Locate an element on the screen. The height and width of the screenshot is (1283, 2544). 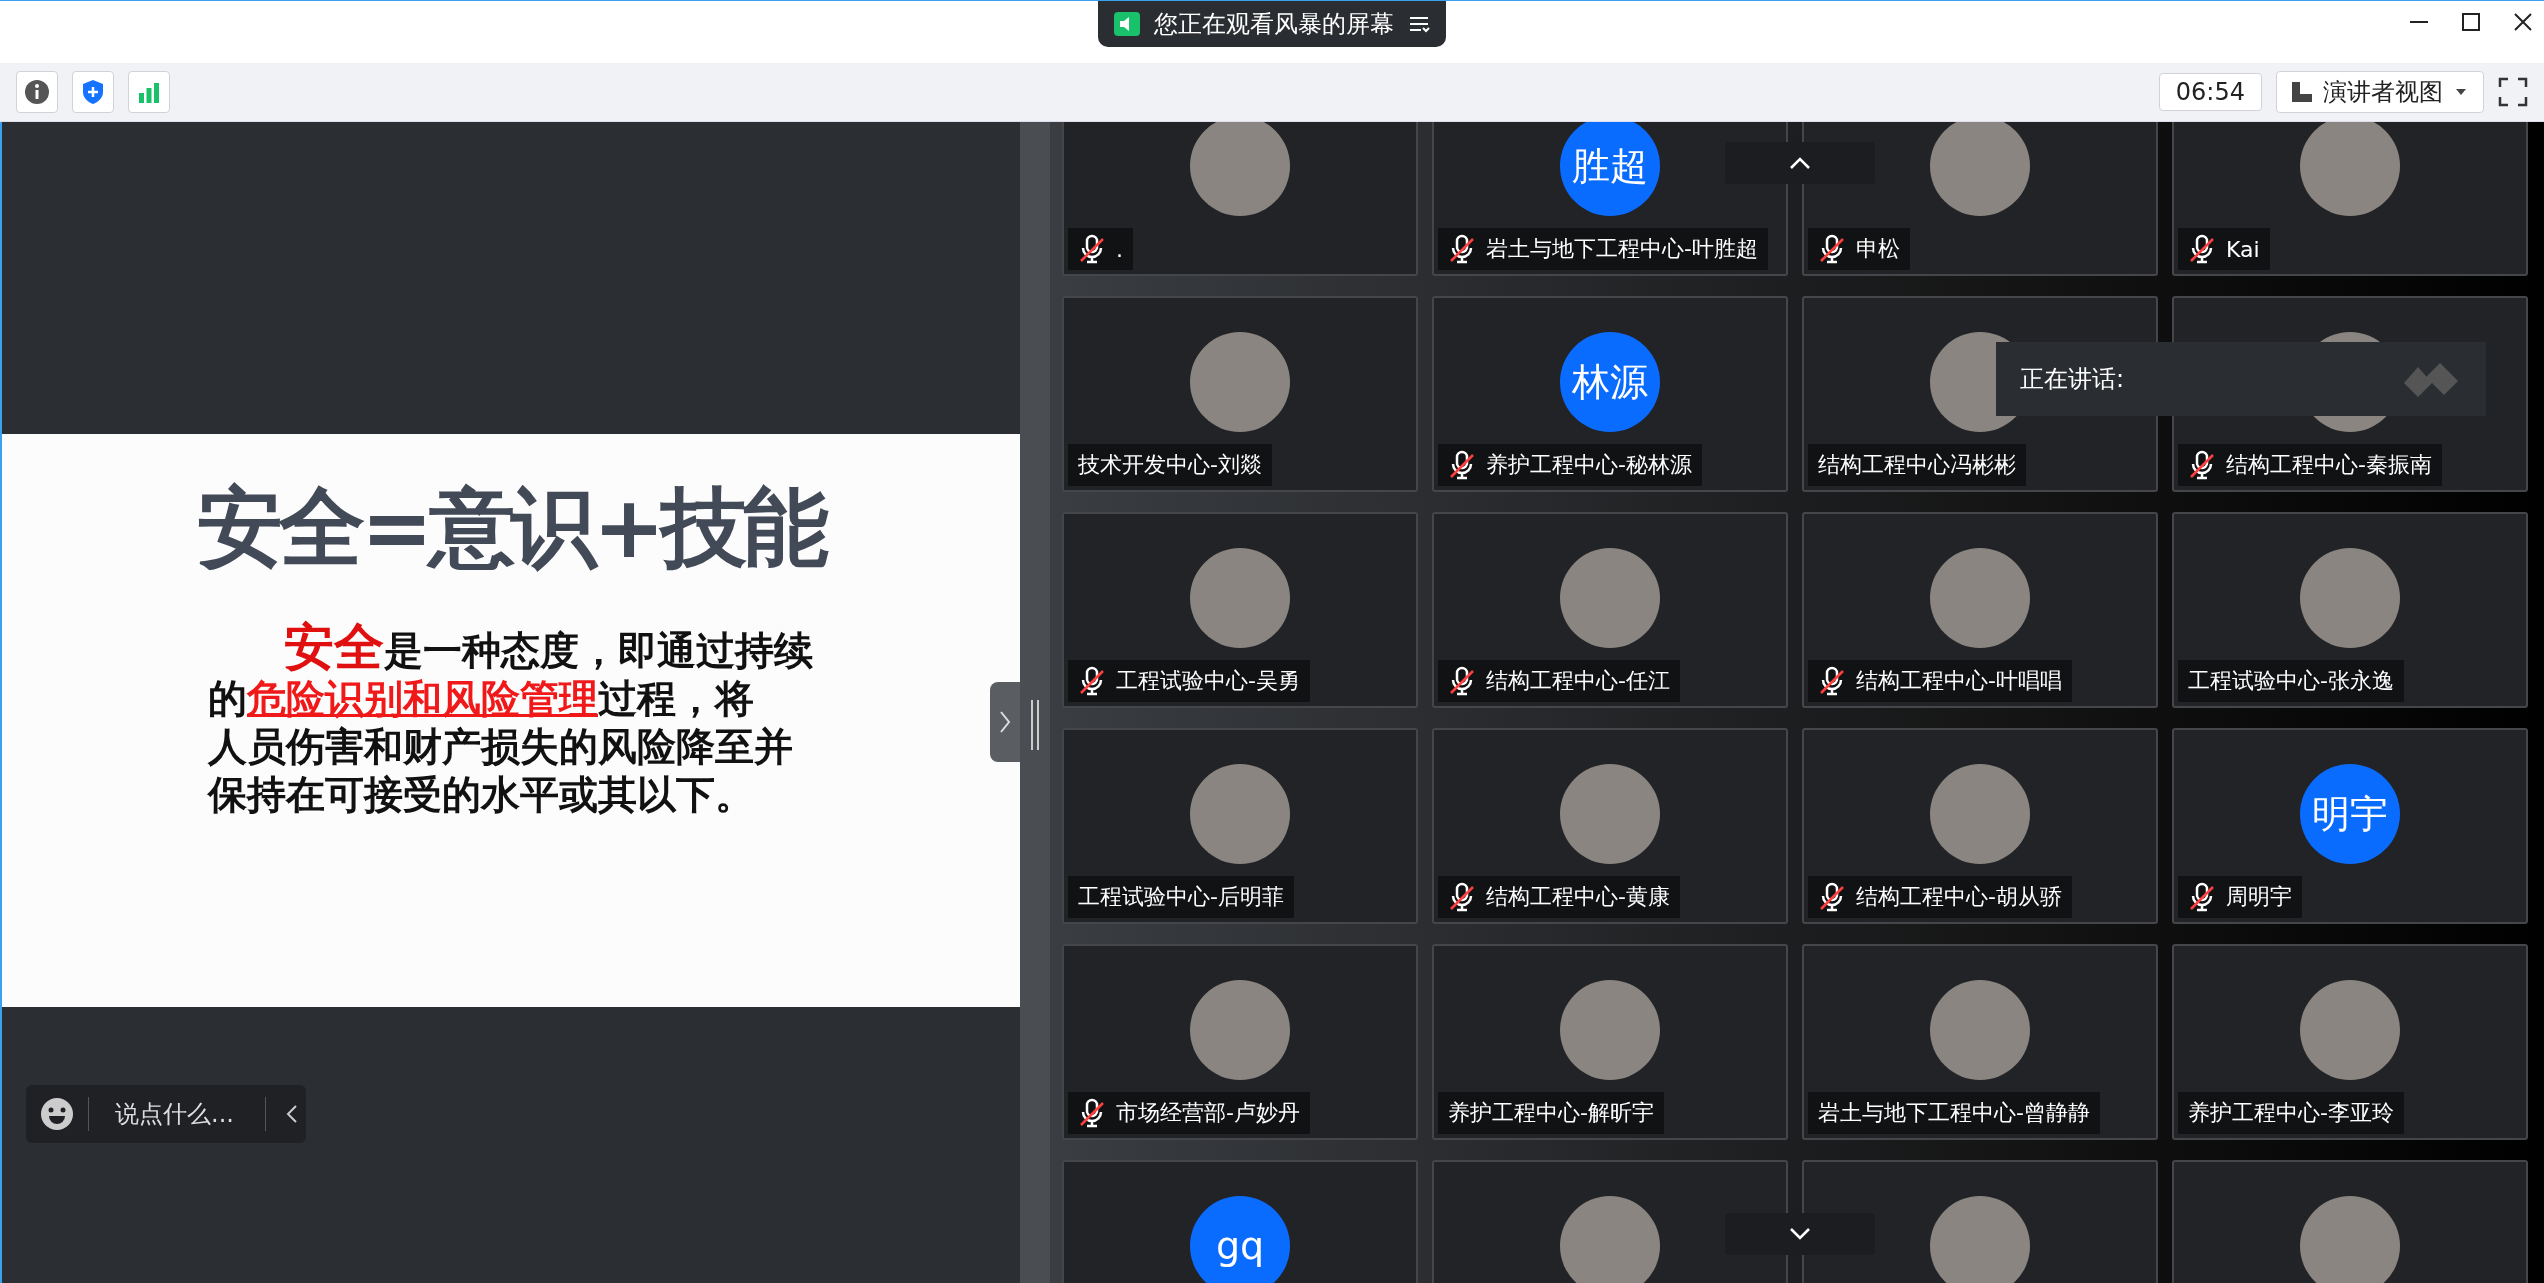
participant-name: 工程试验中心-后明菲 is located at coordinates (1181, 897).